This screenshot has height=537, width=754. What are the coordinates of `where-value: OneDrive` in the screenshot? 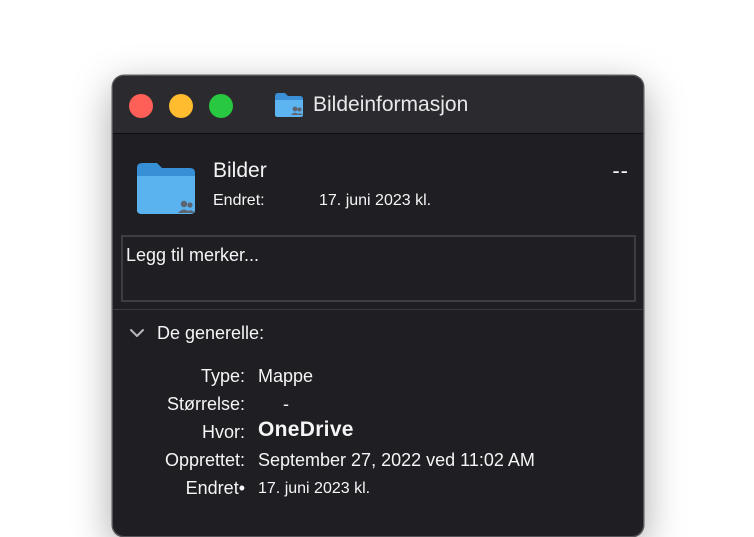 It's located at (306, 429).